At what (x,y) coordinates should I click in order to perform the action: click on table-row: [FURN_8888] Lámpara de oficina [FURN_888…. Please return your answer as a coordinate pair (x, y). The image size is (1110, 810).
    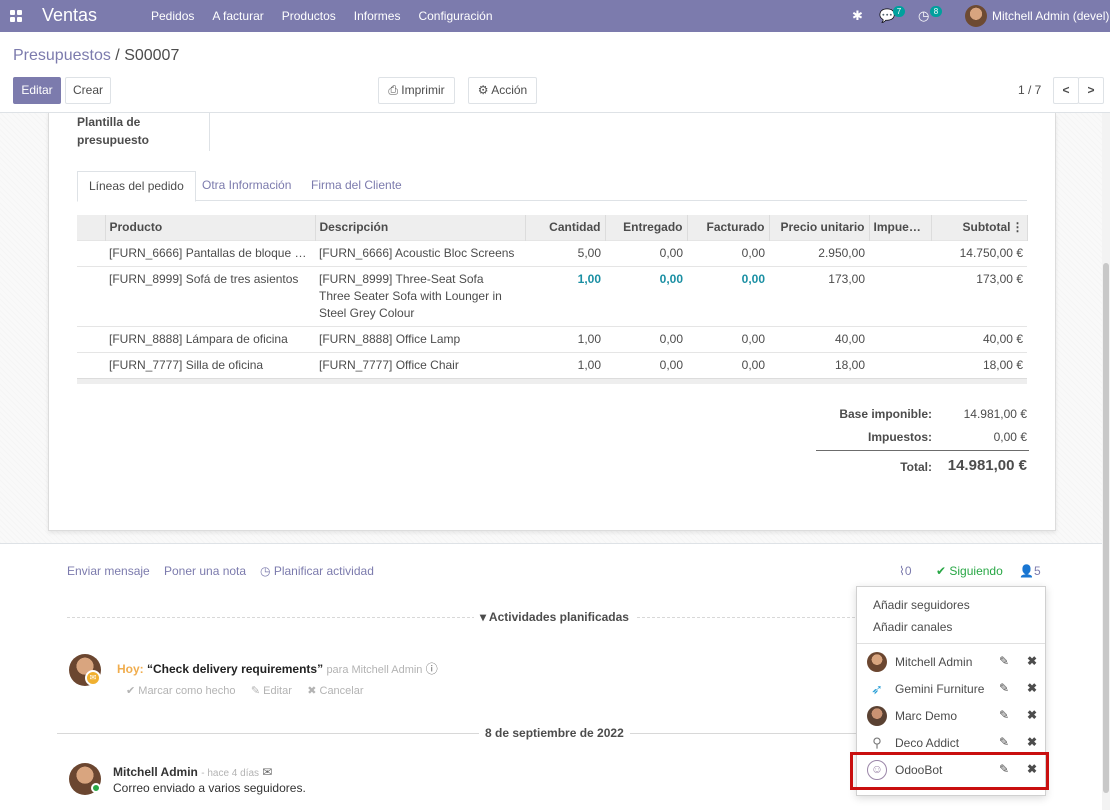
    Looking at the image, I should click on (552, 338).